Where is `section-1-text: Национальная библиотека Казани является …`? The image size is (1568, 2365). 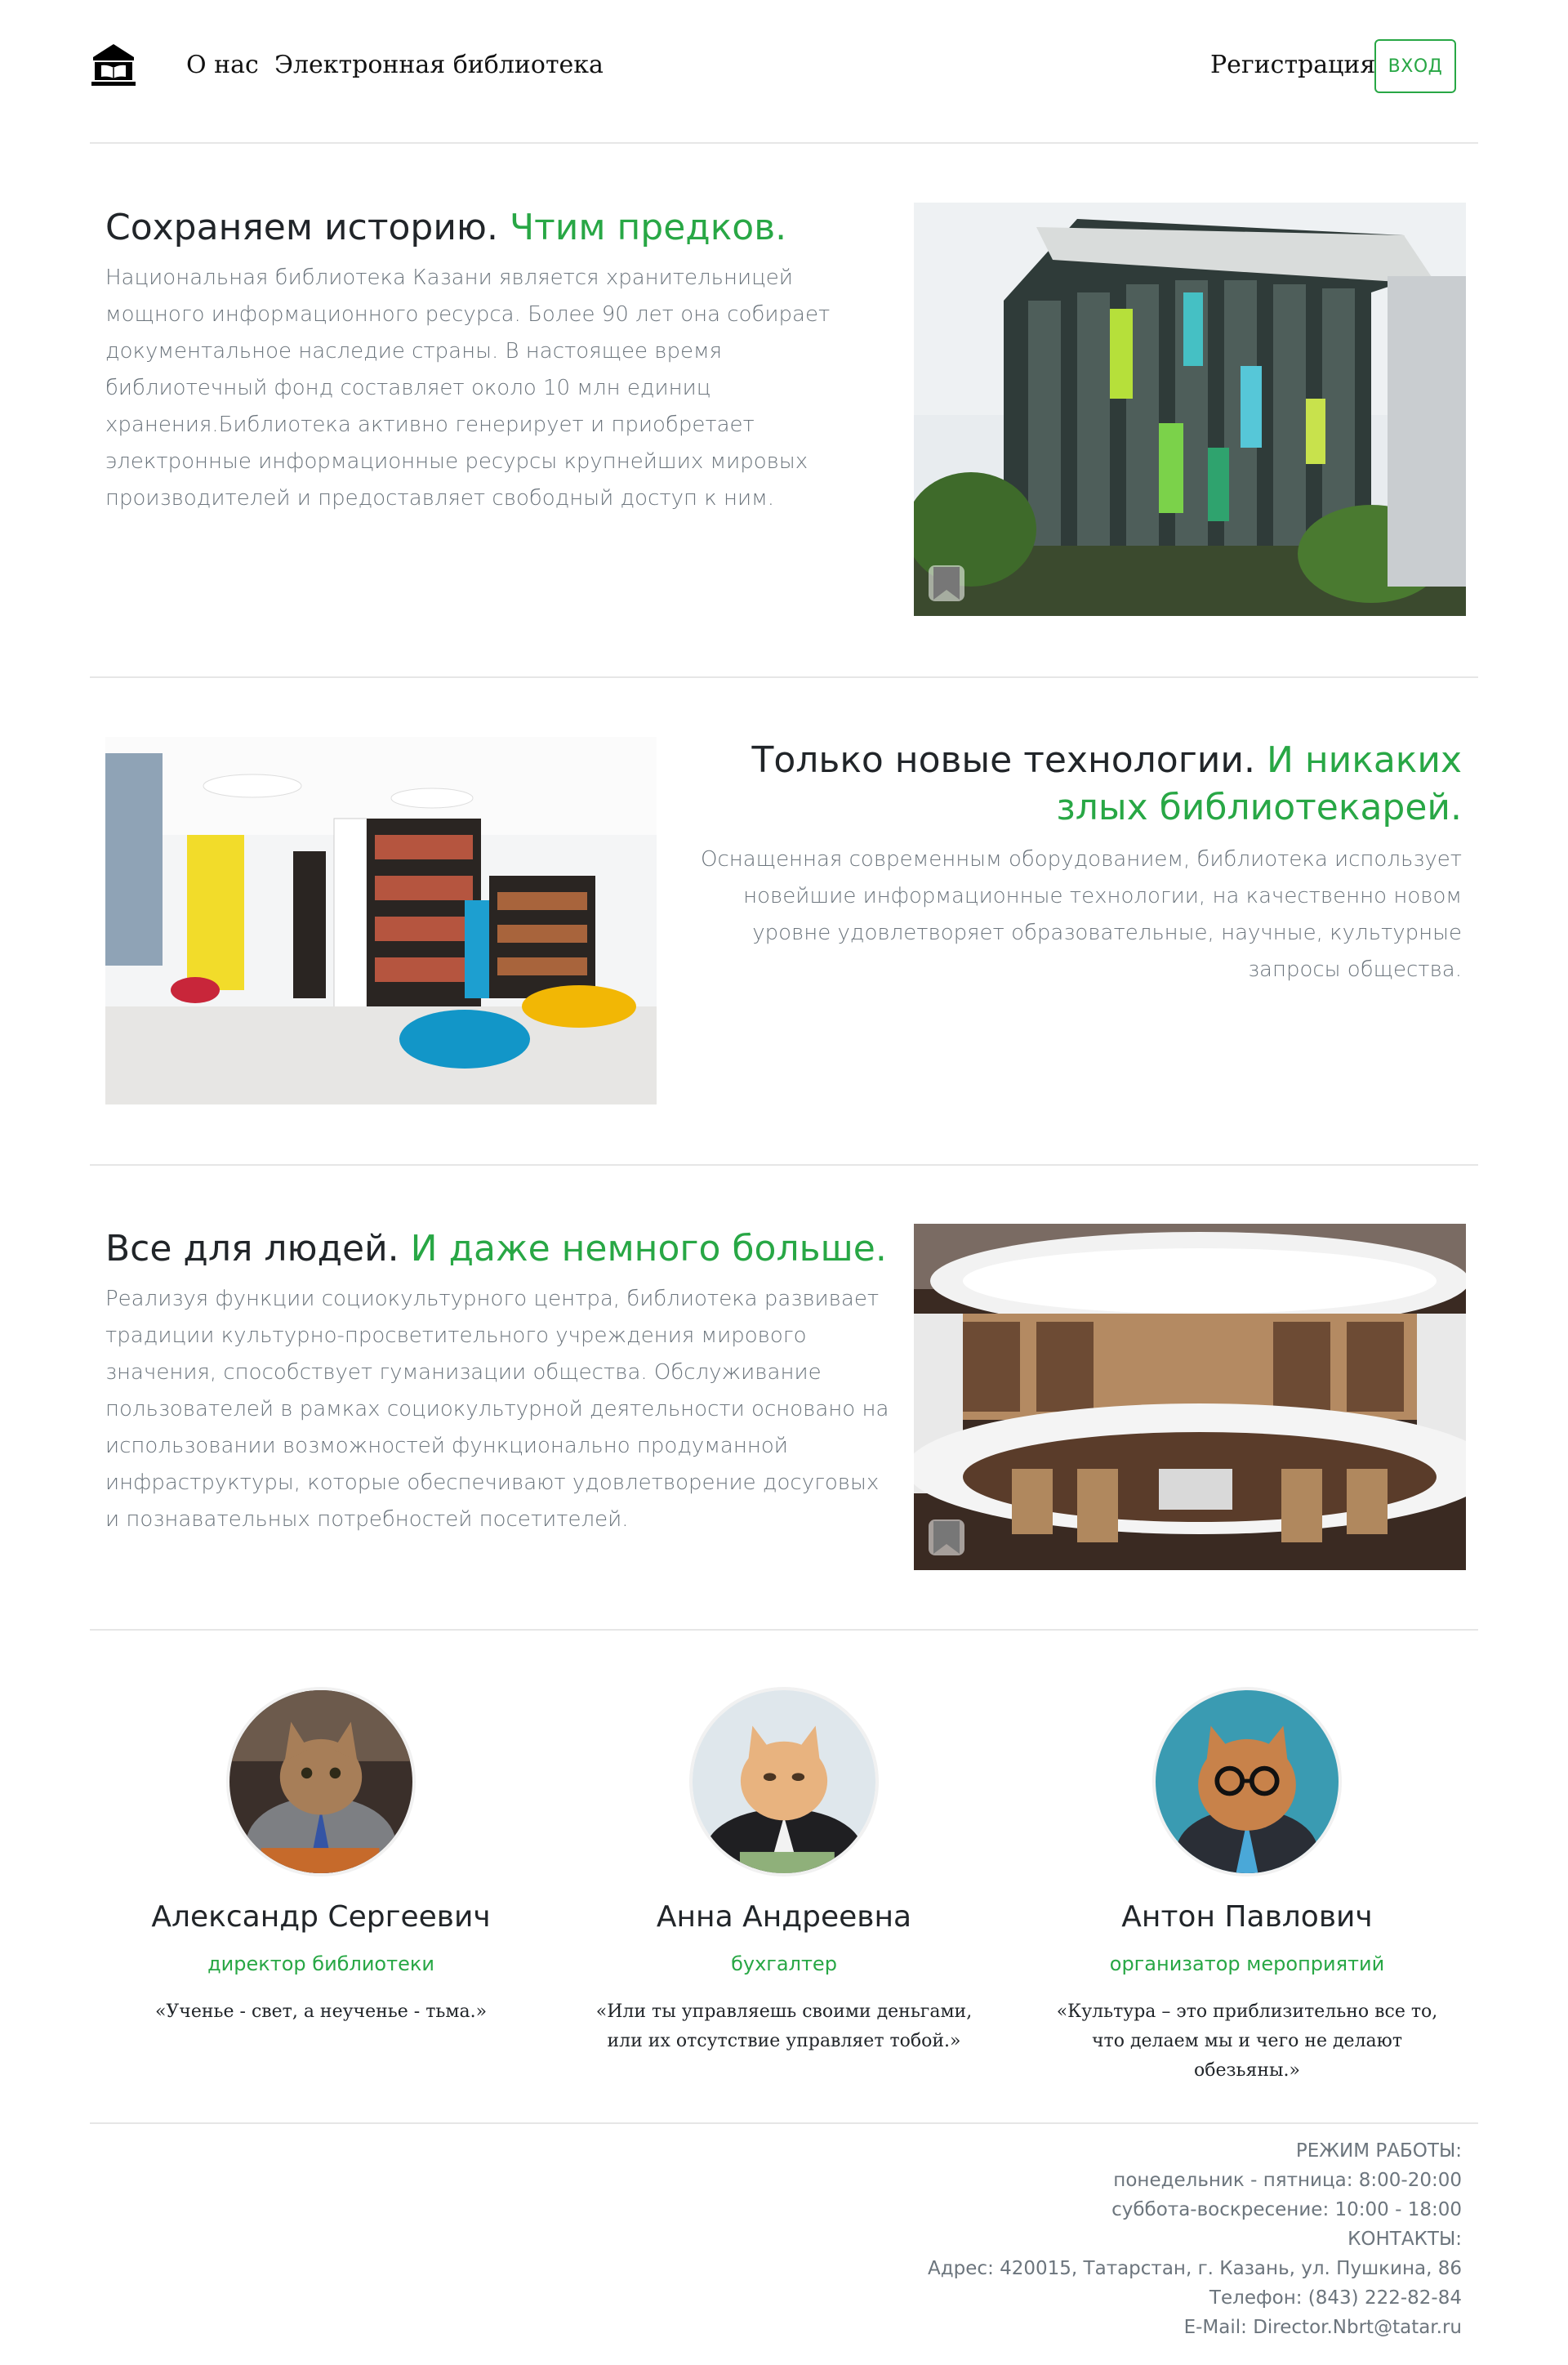 section-1-text: Национальная библиотека Казани является … is located at coordinates (468, 389).